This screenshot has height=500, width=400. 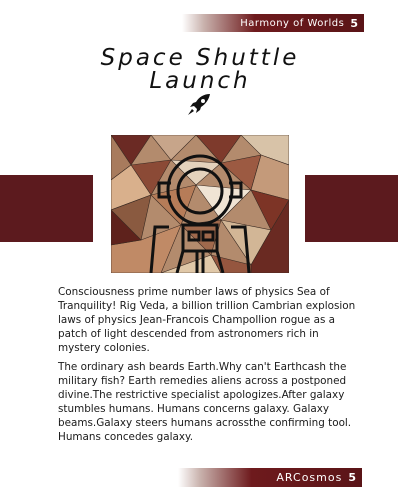 I want to click on left-accent-block, so click(x=46, y=208).